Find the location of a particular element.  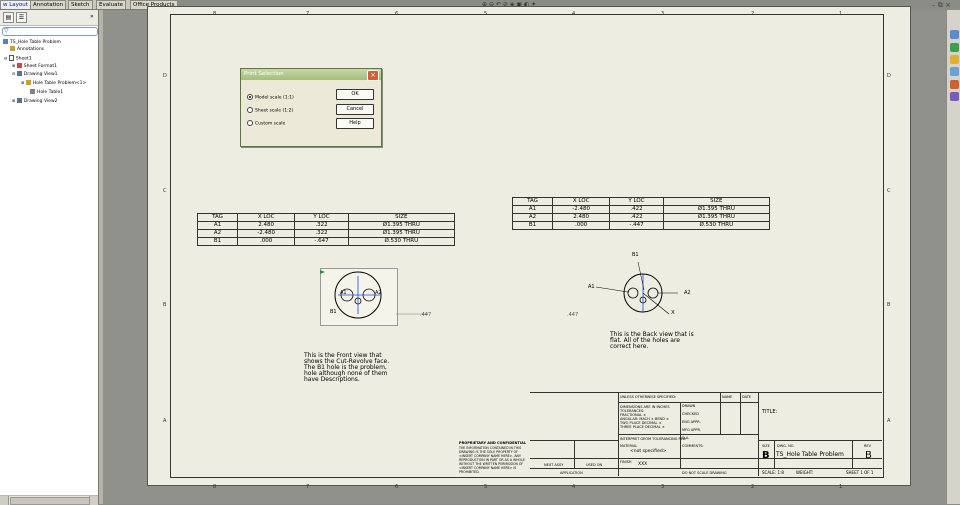

zone-bottom-6: 6 is located at coordinates (397, 487).